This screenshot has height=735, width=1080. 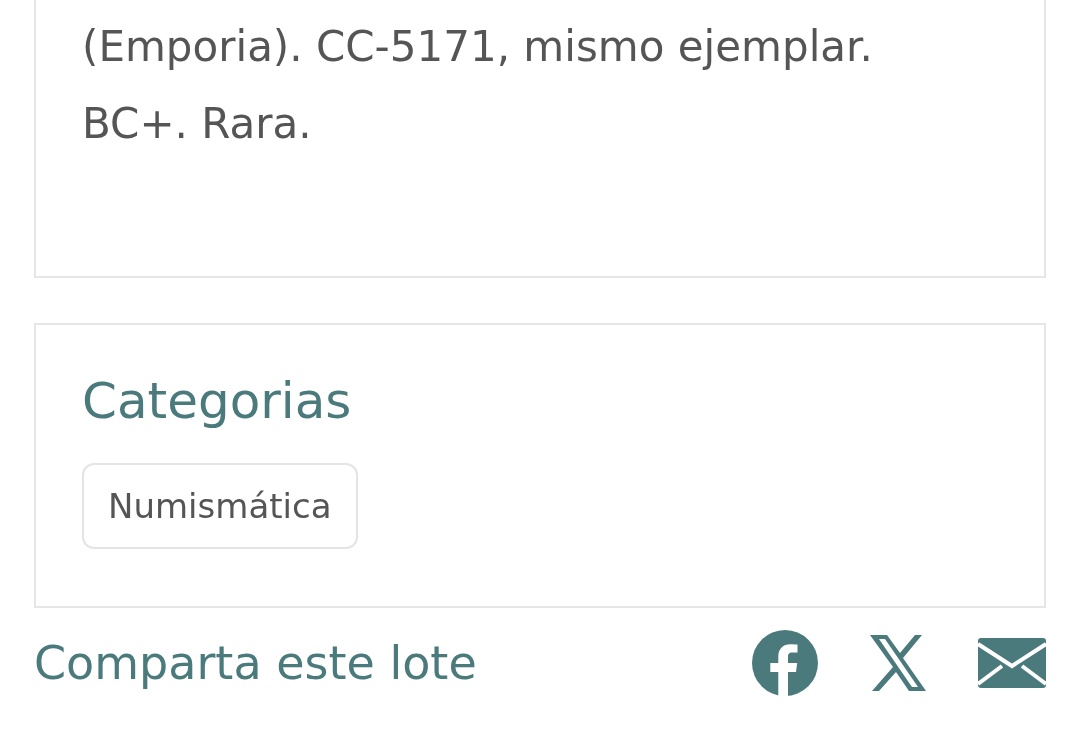 What do you see at coordinates (217, 401) in the screenshot?
I see `categories-heading: Categorias` at bounding box center [217, 401].